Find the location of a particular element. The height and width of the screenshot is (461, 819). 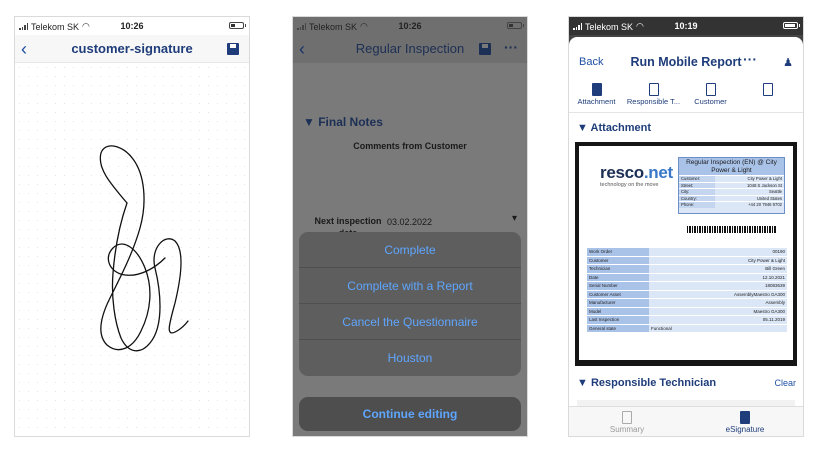

row-value: Bill Green is located at coordinates (718, 269).